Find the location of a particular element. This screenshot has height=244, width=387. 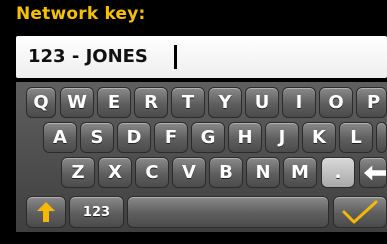

key-d: D is located at coordinates (134, 137).